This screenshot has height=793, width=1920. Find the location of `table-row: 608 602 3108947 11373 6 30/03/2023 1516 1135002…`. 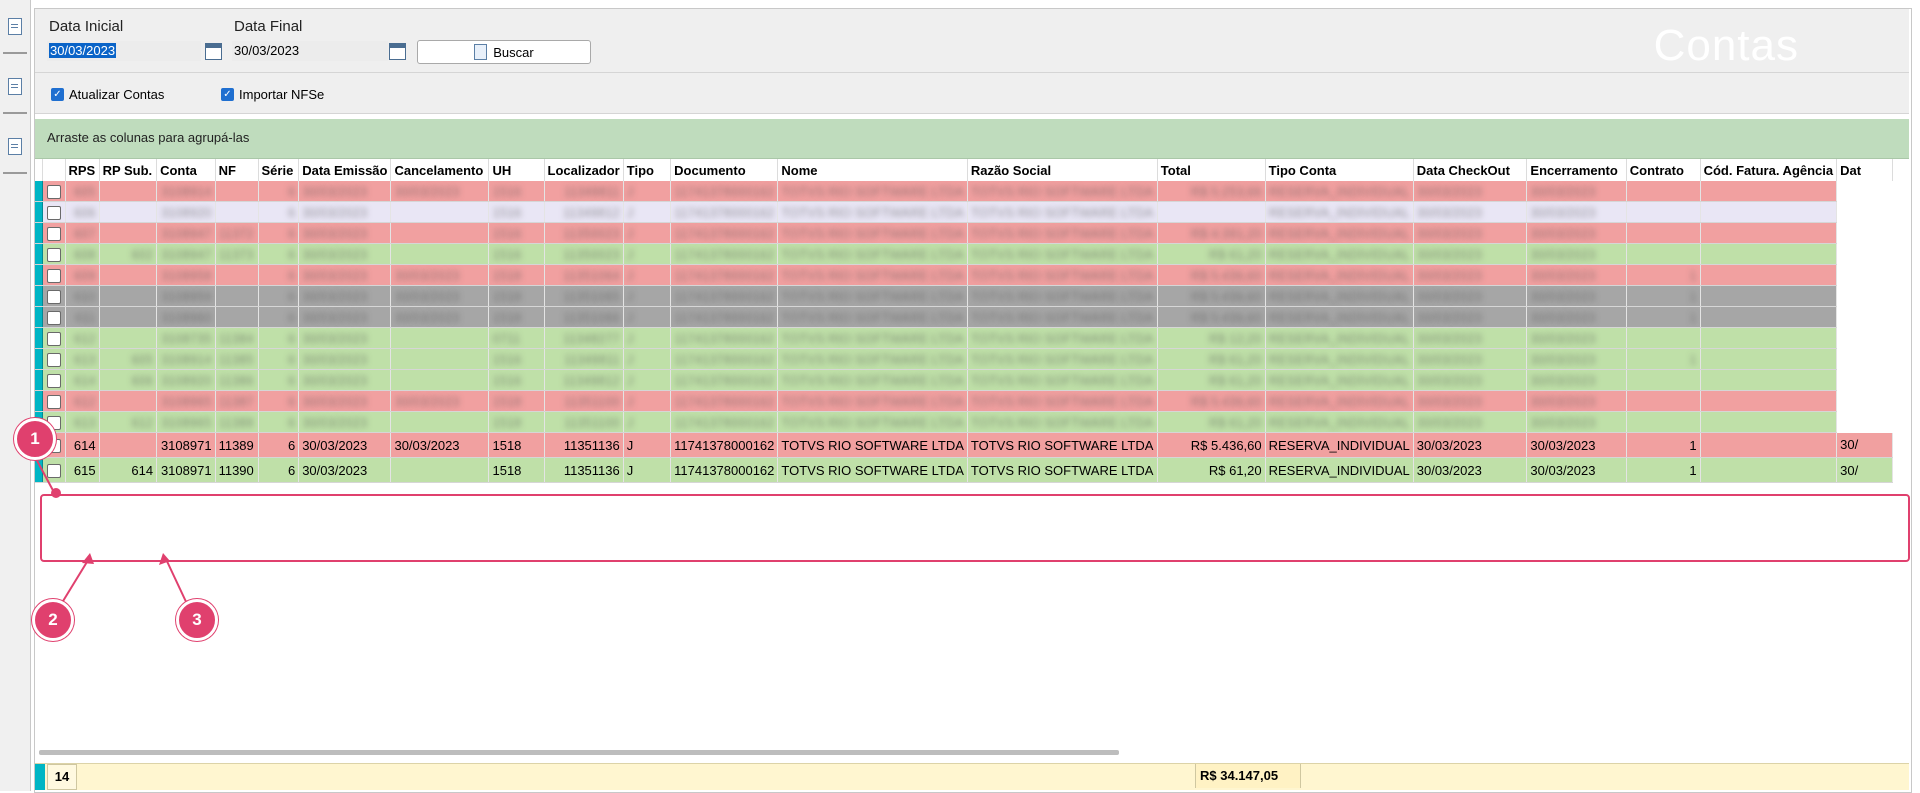

table-row: 608 602 3108947 11373 6 30/03/2023 1516 1135002… is located at coordinates (972, 254).